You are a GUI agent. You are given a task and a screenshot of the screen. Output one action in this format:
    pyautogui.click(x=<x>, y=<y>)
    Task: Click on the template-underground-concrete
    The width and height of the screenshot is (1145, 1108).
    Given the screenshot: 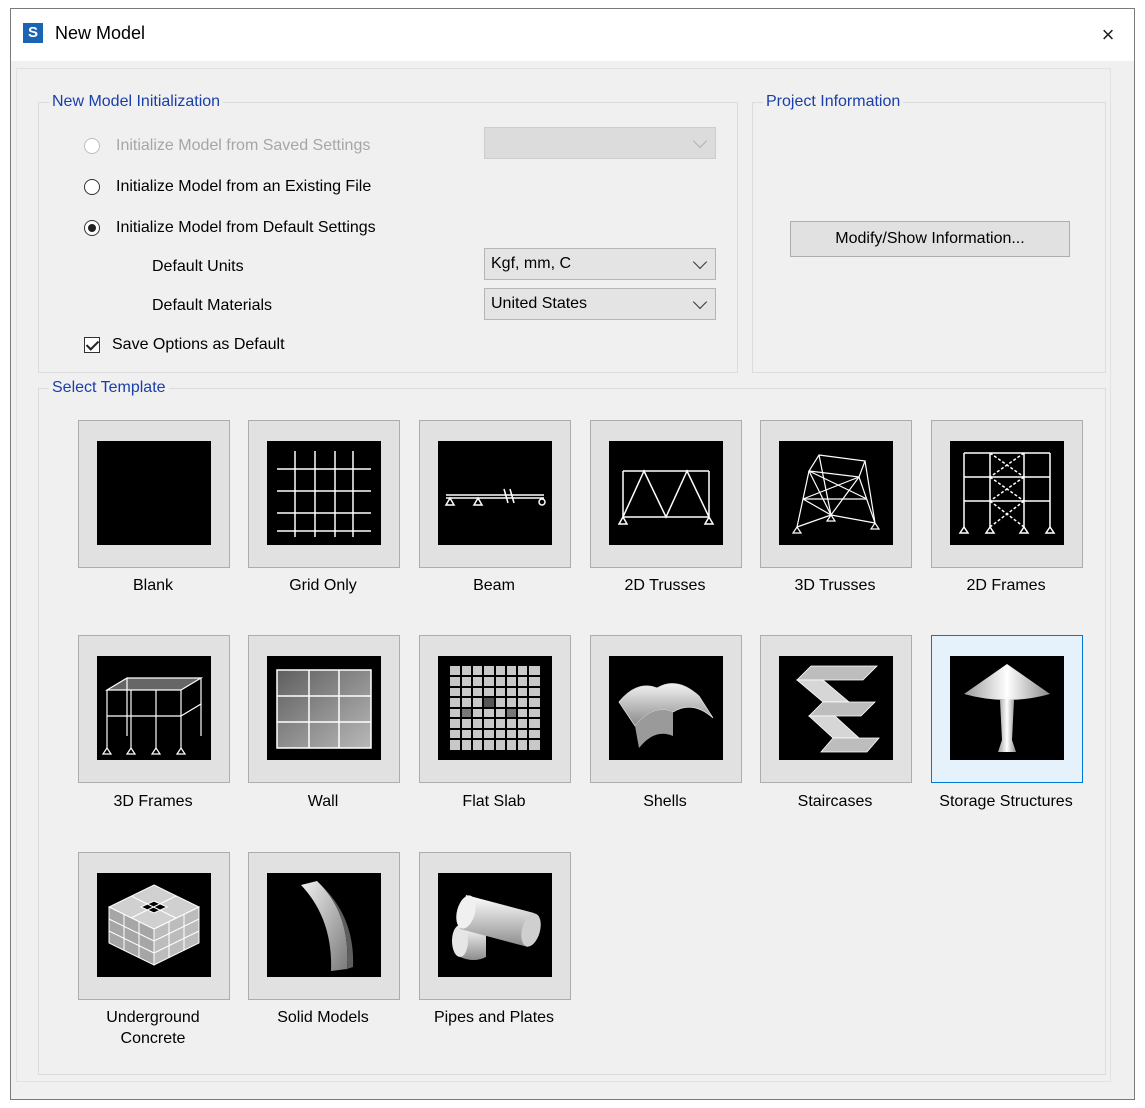 What is the action you would take?
    pyautogui.click(x=154, y=926)
    